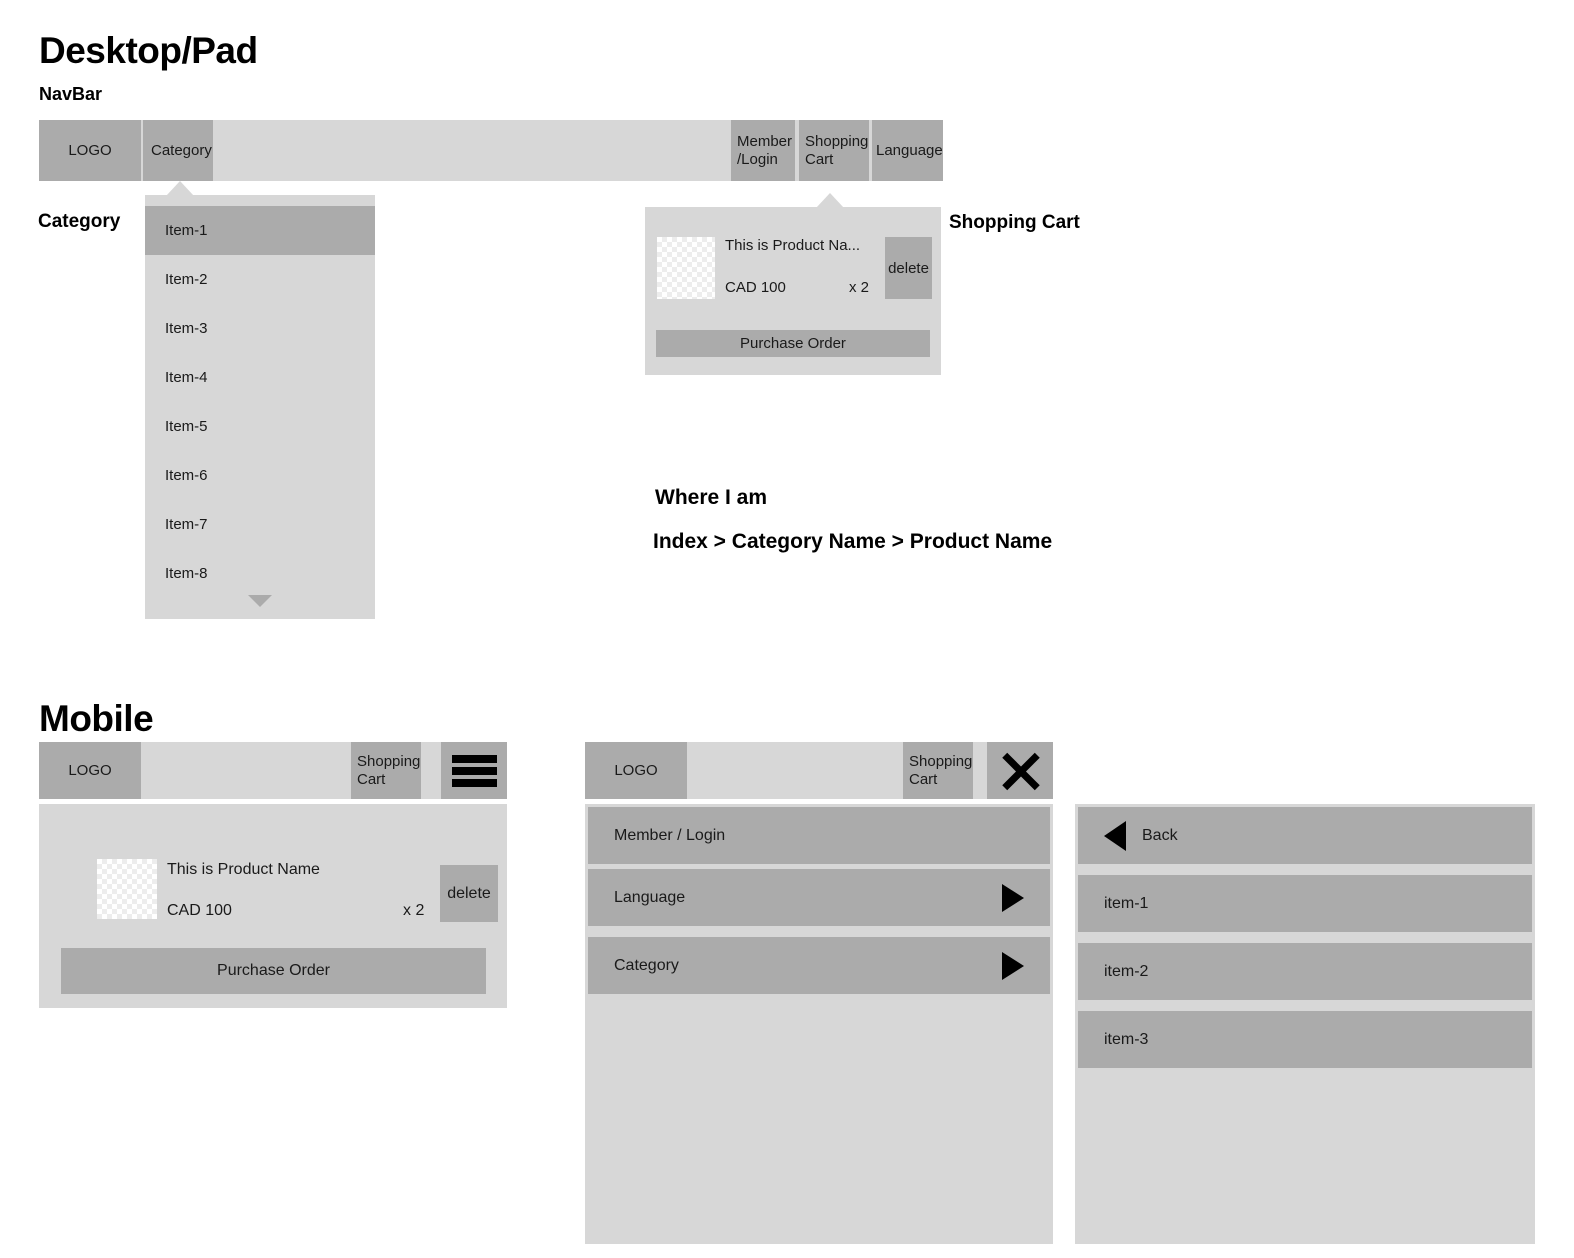  Describe the element at coordinates (1115, 835) in the screenshot. I see `chevron-left-icon` at that location.